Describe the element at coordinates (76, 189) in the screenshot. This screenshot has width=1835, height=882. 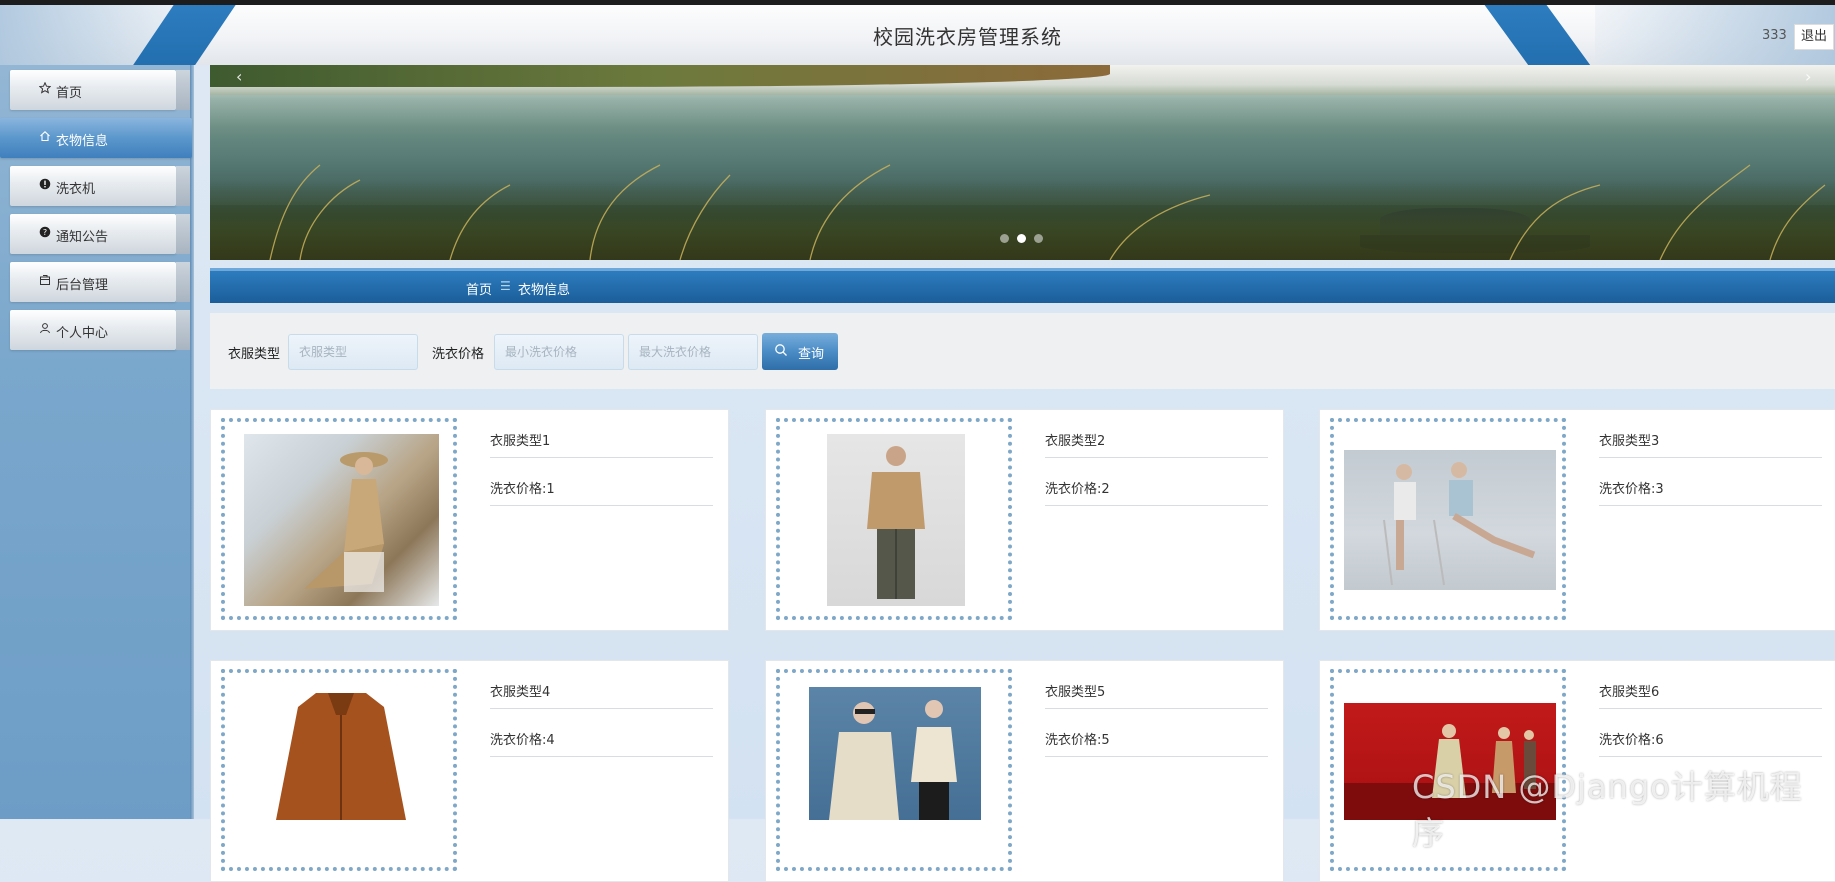
I see `sidebar-item-label: 洗衣机` at that location.